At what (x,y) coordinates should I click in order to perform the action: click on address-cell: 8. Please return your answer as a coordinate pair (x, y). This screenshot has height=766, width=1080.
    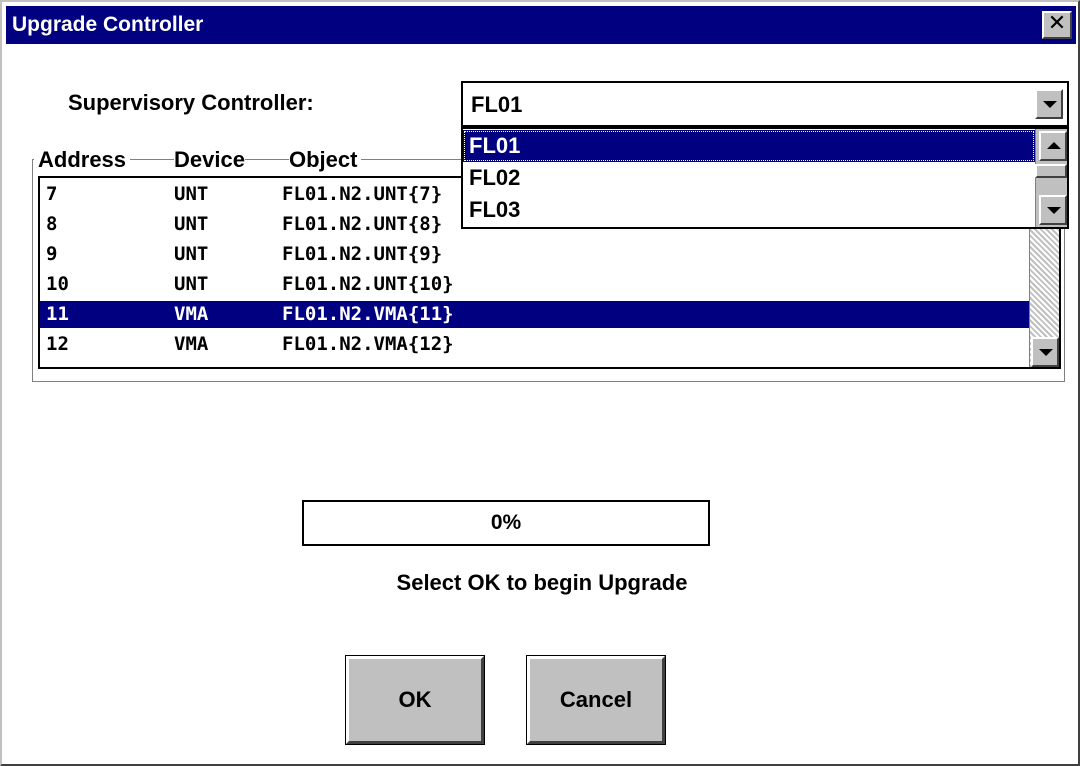
    Looking at the image, I should click on (52, 224).